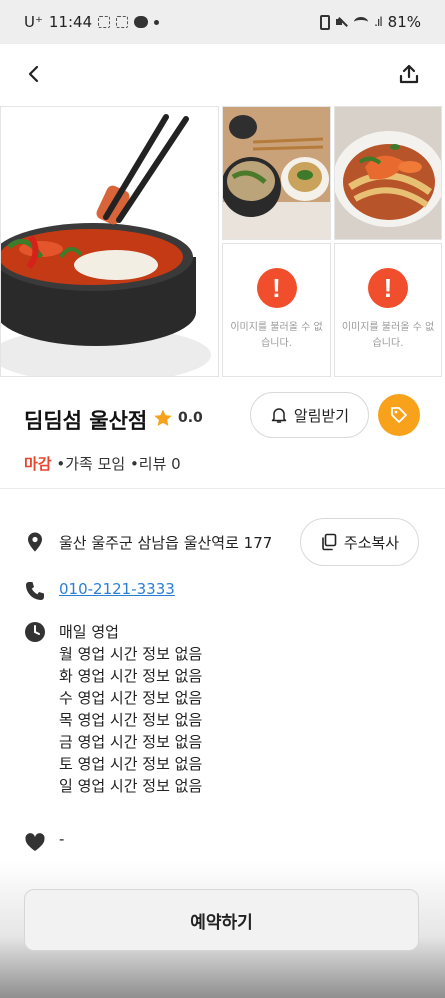 Image resolution: width=445 pixels, height=998 pixels. What do you see at coordinates (222, 75) in the screenshot?
I see `app-bar` at bounding box center [222, 75].